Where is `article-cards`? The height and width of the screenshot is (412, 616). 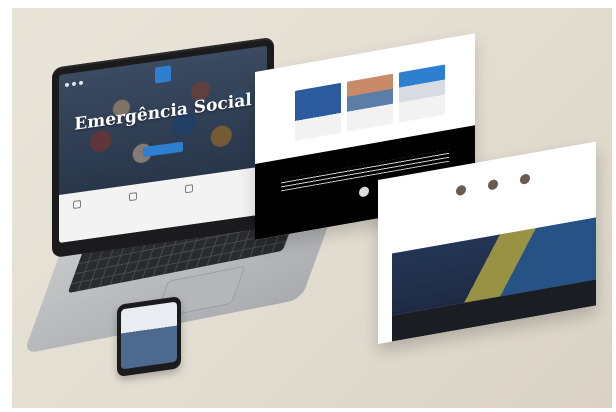
article-cards is located at coordinates (370, 102).